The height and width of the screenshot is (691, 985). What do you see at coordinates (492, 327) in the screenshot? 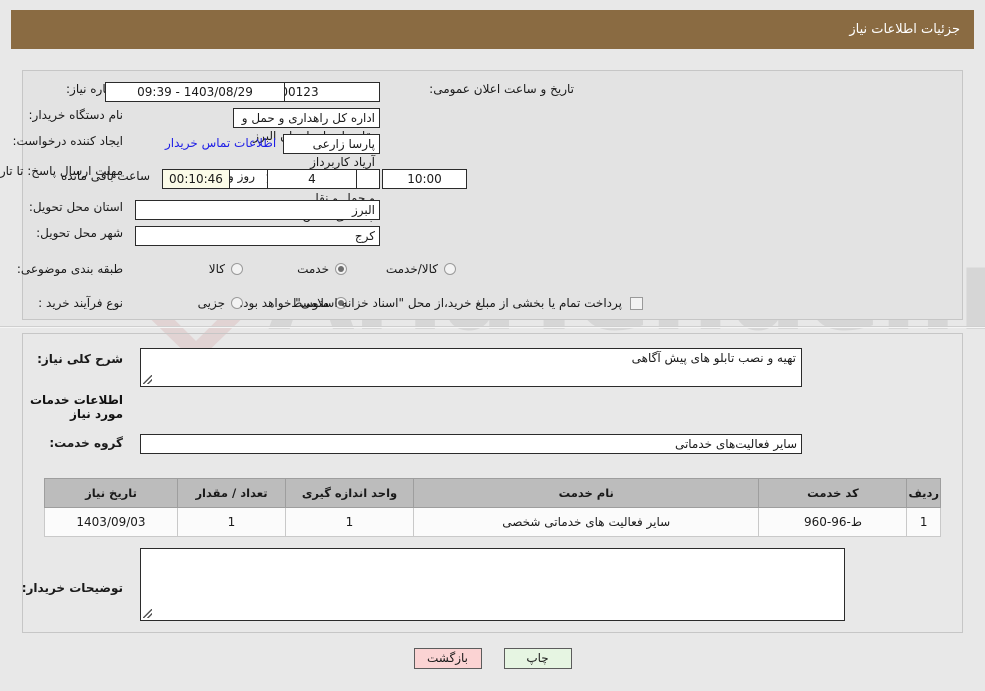
I see `section-divider` at bounding box center [492, 327].